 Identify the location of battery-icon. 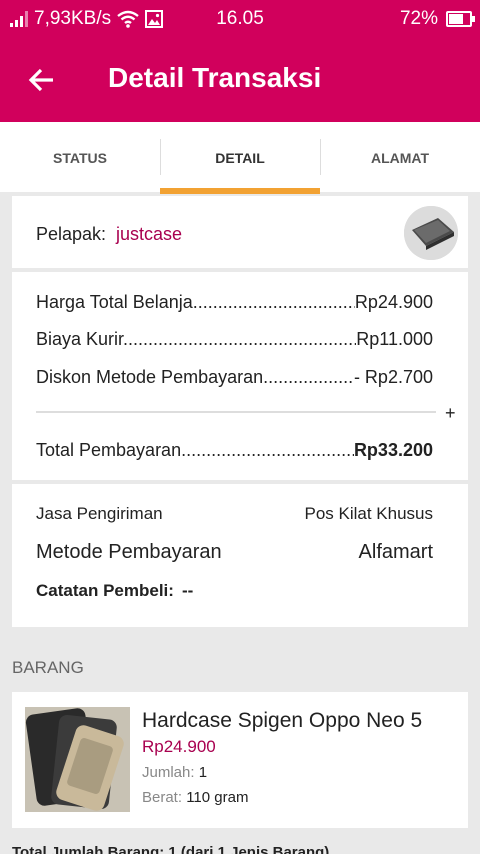
(460, 19).